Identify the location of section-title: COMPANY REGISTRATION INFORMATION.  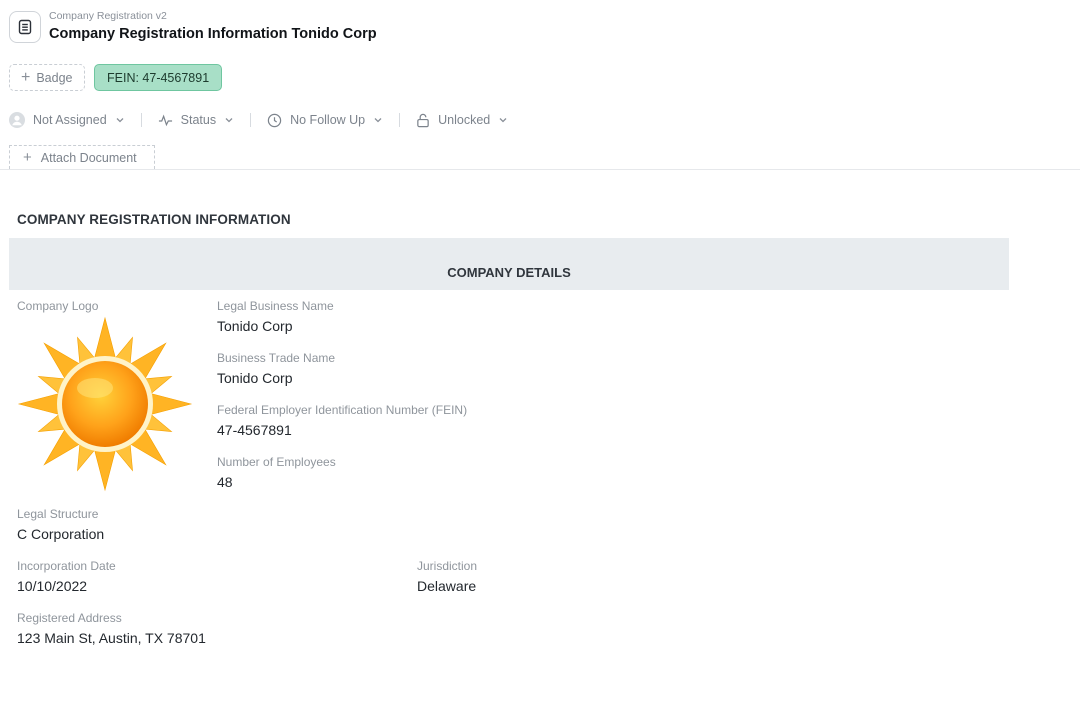
(154, 219).